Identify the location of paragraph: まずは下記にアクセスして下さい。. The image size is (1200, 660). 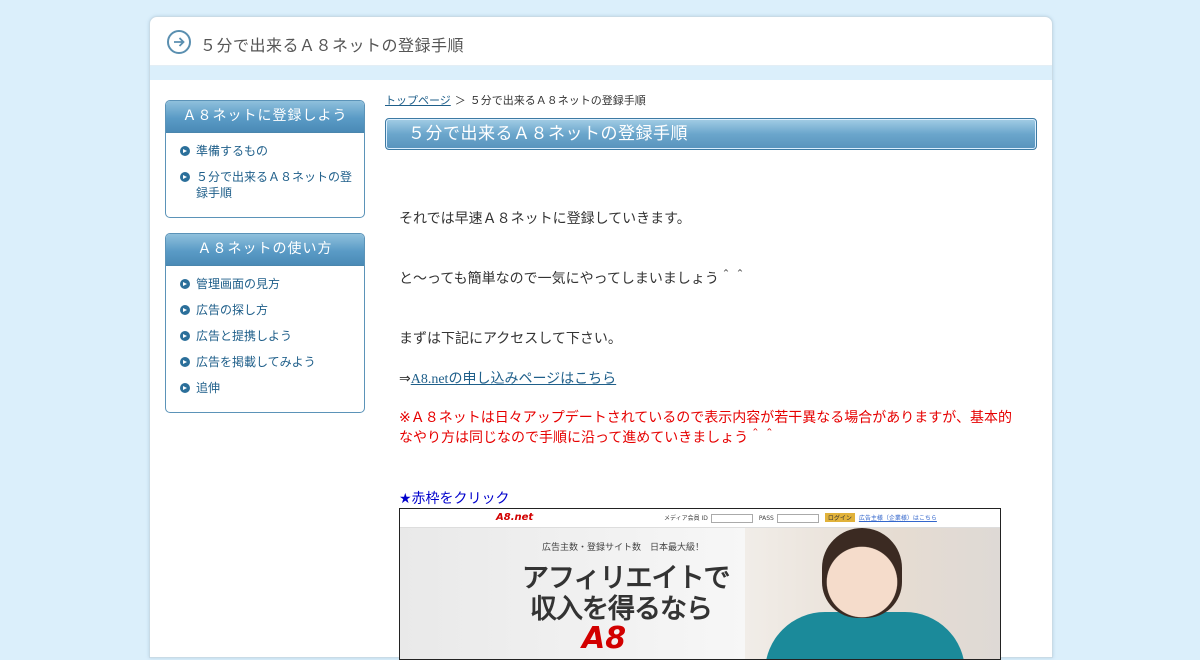
(510, 339).